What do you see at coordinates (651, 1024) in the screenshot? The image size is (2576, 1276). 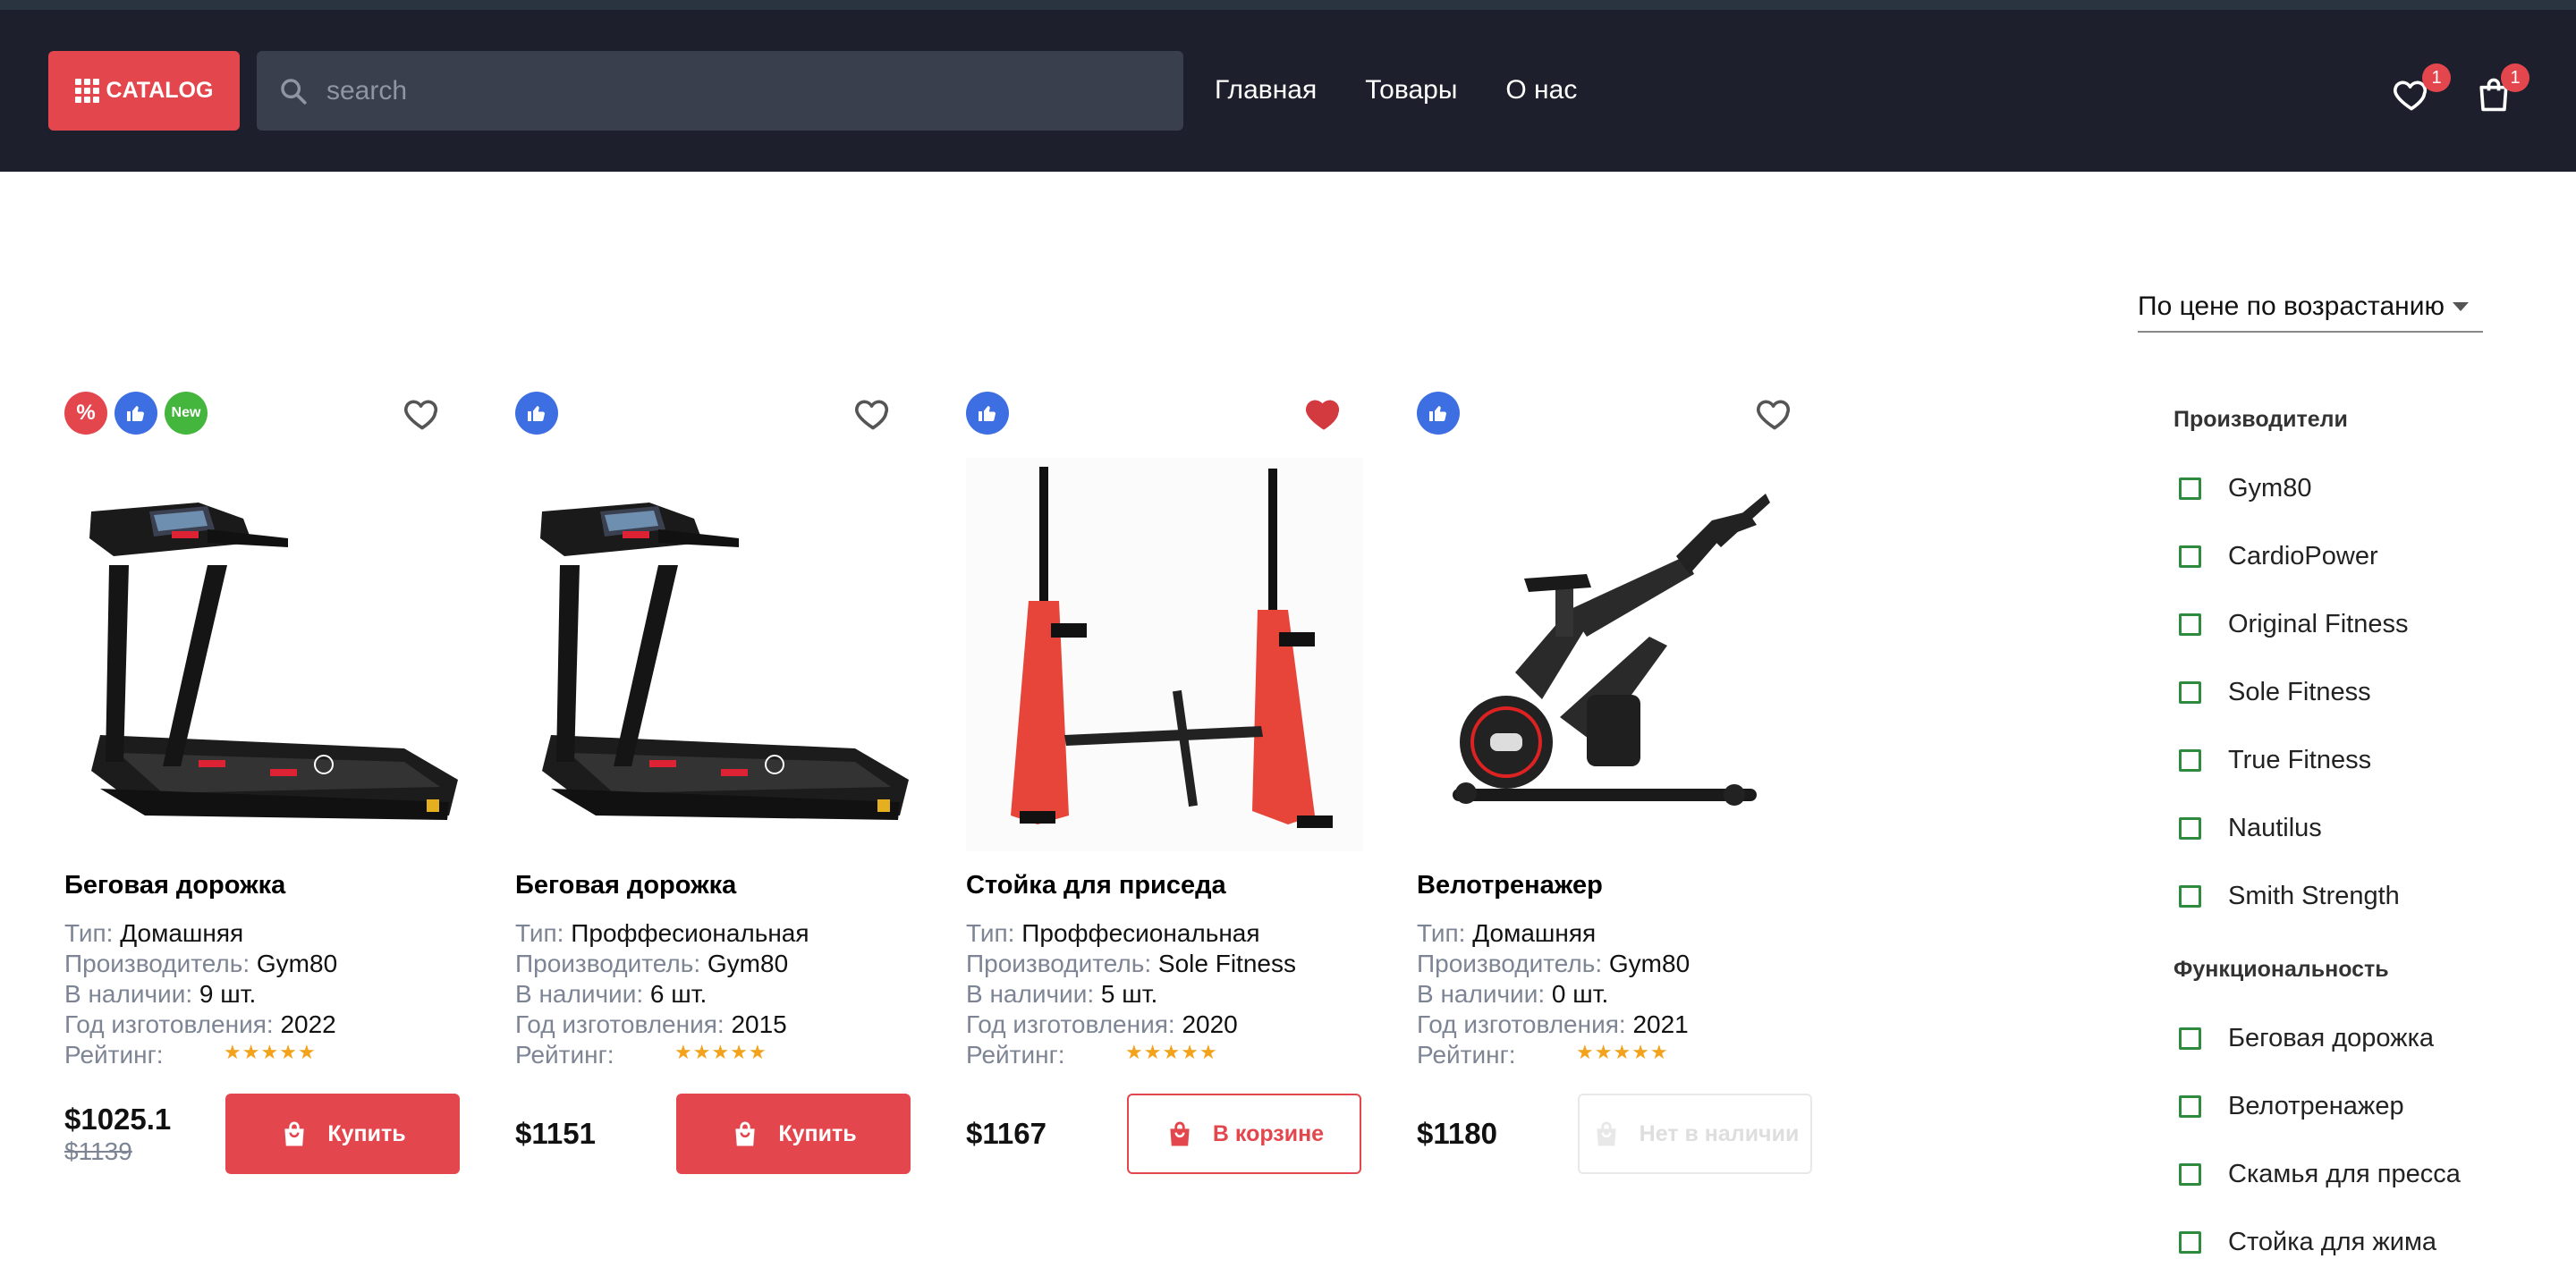 I see `spec-year: Год изготовления: 2015` at bounding box center [651, 1024].